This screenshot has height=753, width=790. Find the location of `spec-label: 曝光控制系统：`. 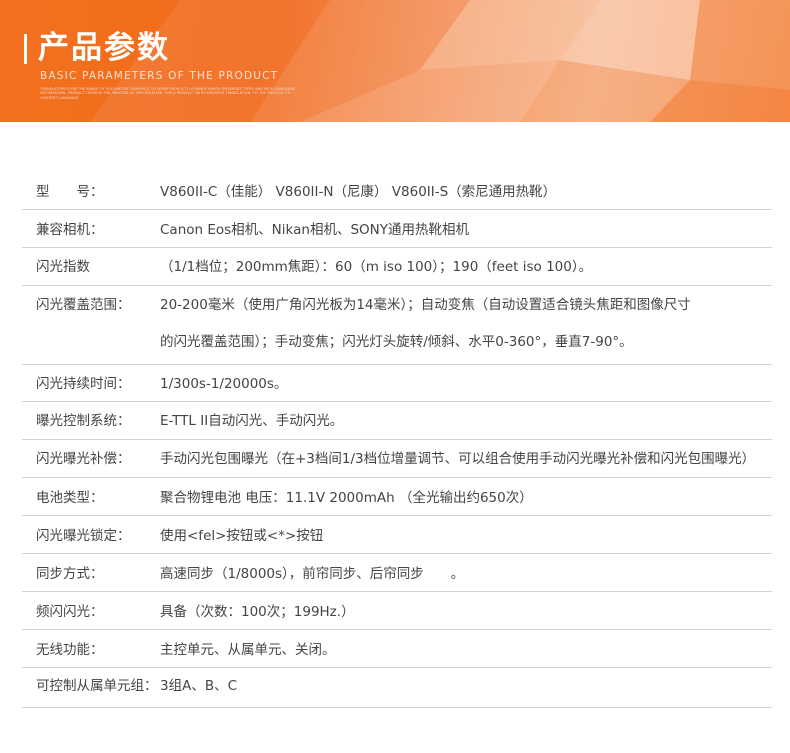

spec-label: 曝光控制系统： is located at coordinates (83, 421).